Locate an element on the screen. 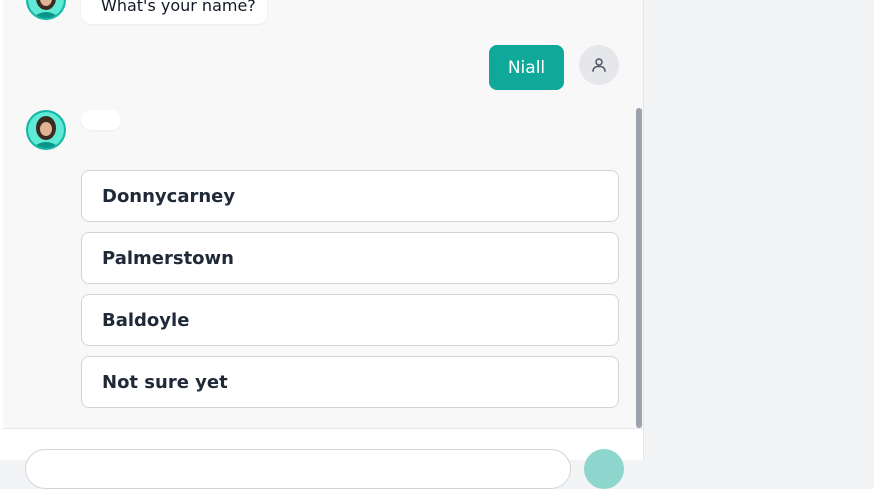  send-button is located at coordinates (604, 469).